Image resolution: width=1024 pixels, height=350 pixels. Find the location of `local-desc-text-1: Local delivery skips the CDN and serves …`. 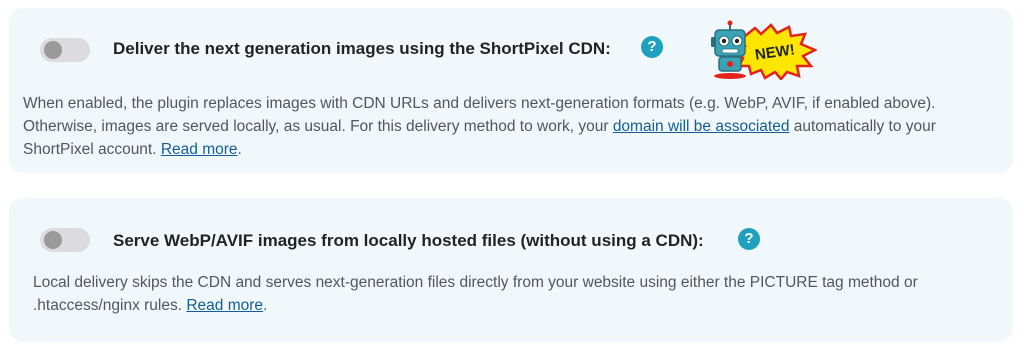

local-desc-text-1: Local delivery skips the CDN and serves … is located at coordinates (475, 294).